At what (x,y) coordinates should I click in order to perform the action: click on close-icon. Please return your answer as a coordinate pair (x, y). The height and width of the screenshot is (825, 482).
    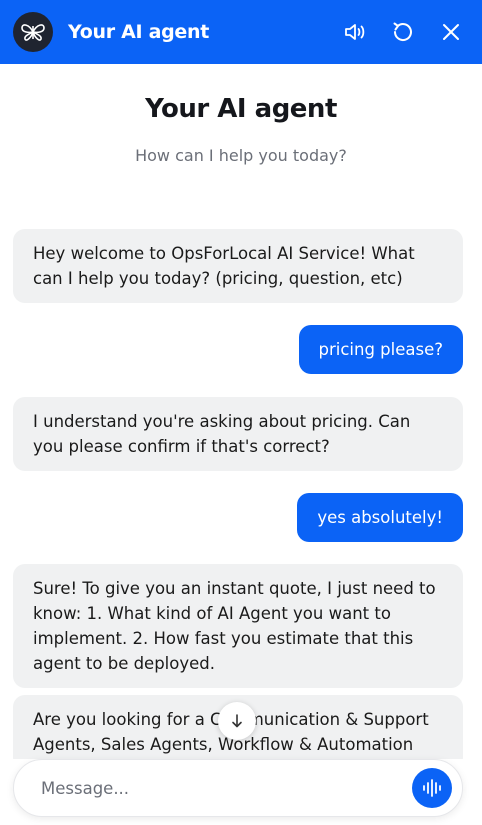
    Looking at the image, I should click on (451, 32).